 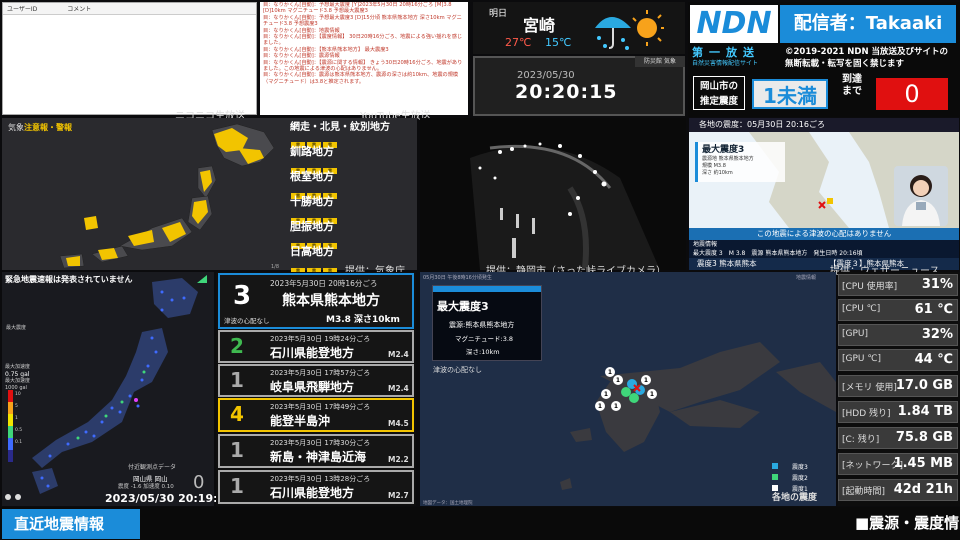 I want to click on news-max: 最大震度3, so click(x=723, y=150).